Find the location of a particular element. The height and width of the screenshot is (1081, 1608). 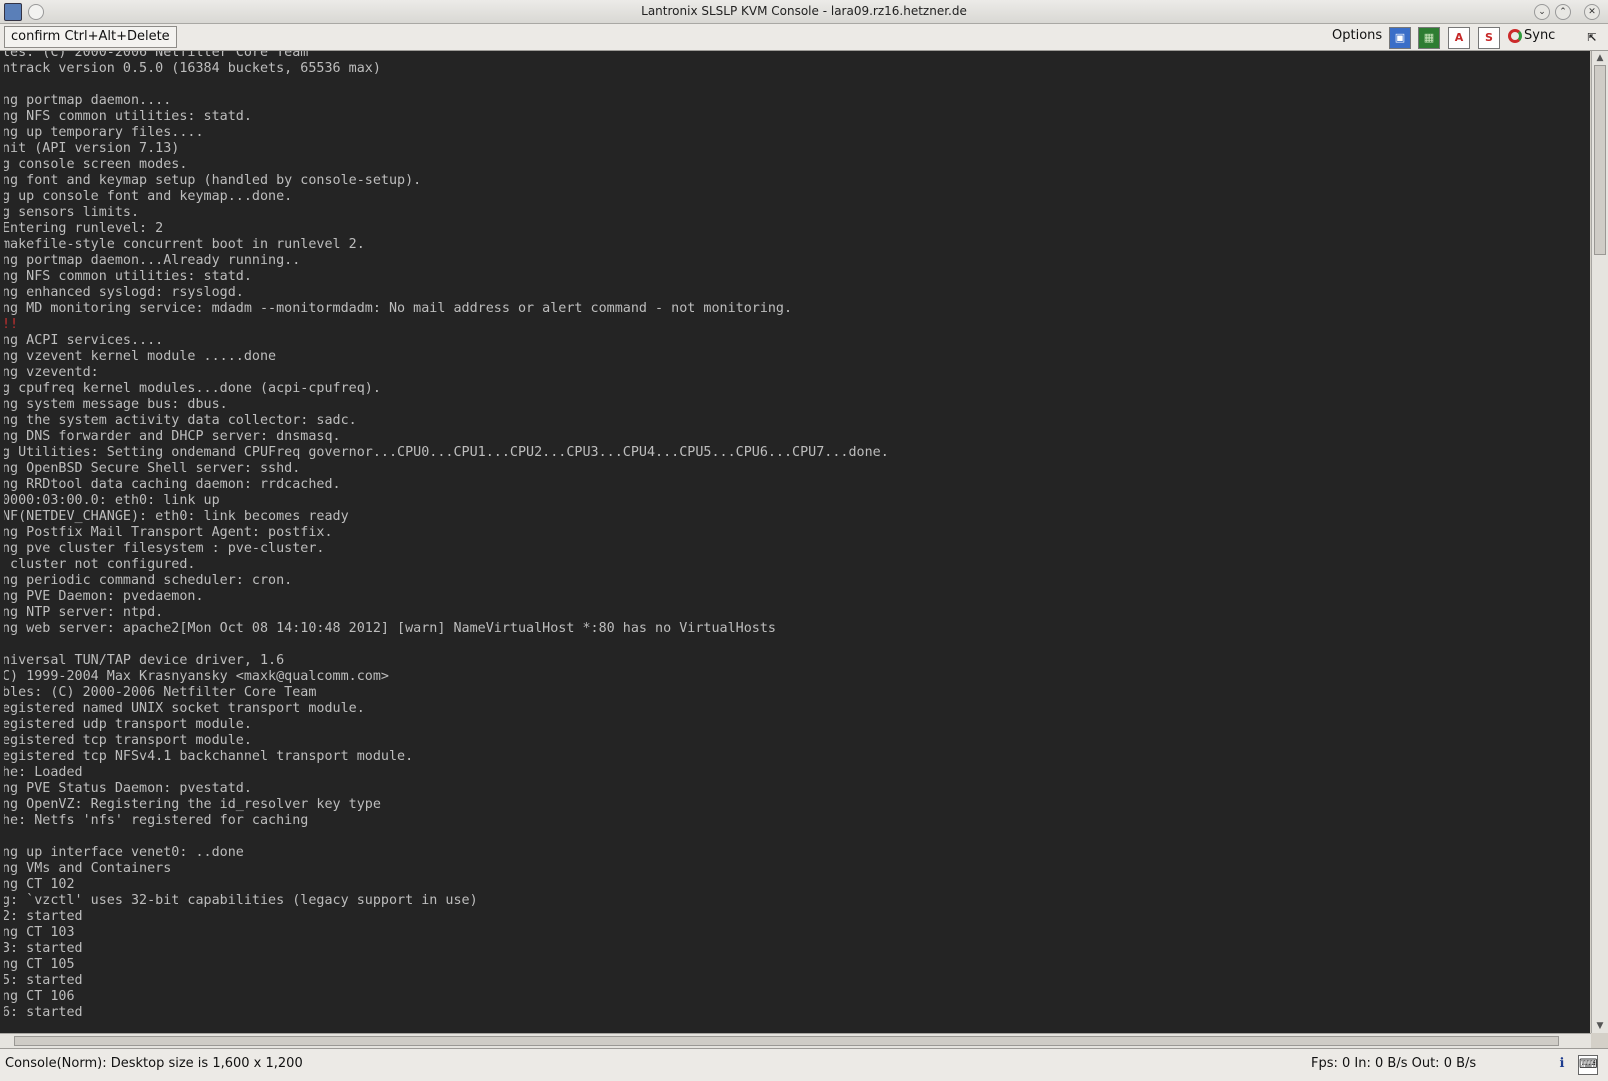

horizontal-scrollbar is located at coordinates (795, 1040).